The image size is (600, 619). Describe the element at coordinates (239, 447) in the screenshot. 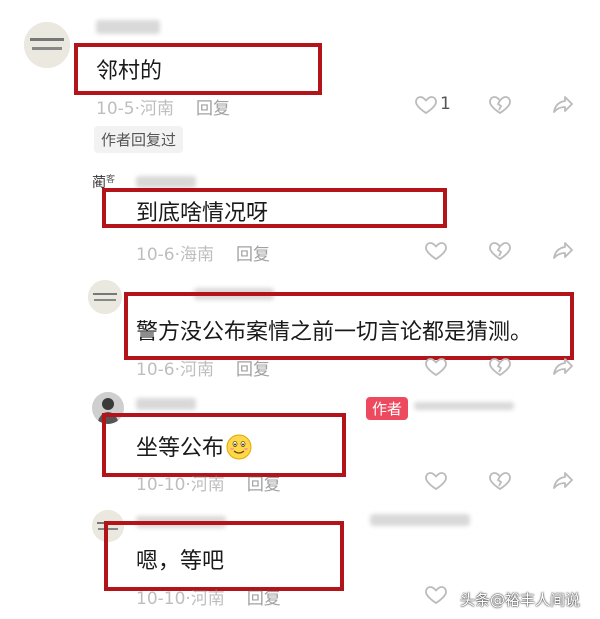

I see `smiling-face-emoji` at that location.